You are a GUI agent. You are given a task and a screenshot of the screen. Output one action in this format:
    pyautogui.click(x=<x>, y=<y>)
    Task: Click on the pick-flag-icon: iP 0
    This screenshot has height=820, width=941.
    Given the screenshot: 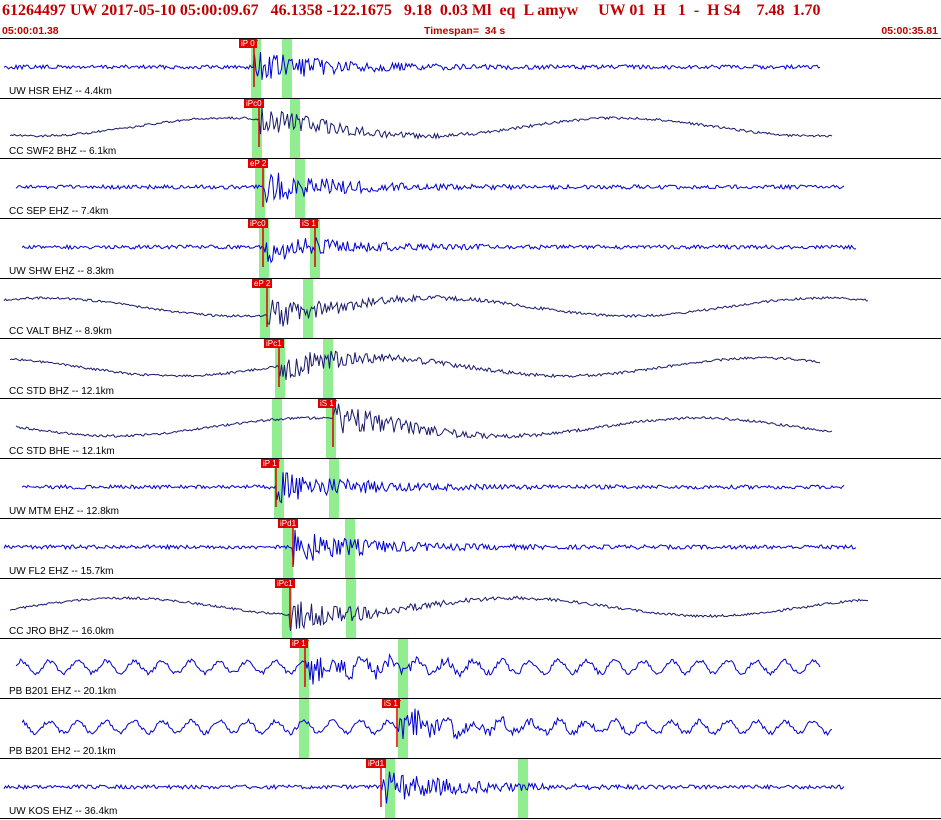 What is the action you would take?
    pyautogui.click(x=248, y=43)
    